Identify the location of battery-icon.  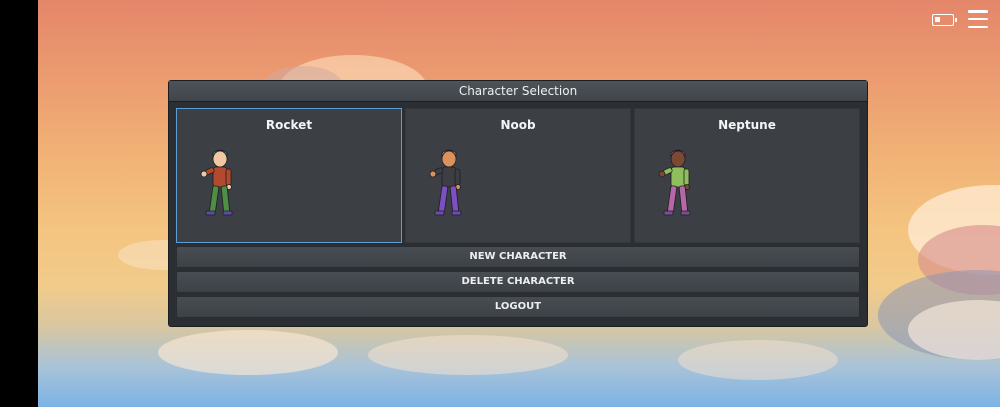
(944, 19).